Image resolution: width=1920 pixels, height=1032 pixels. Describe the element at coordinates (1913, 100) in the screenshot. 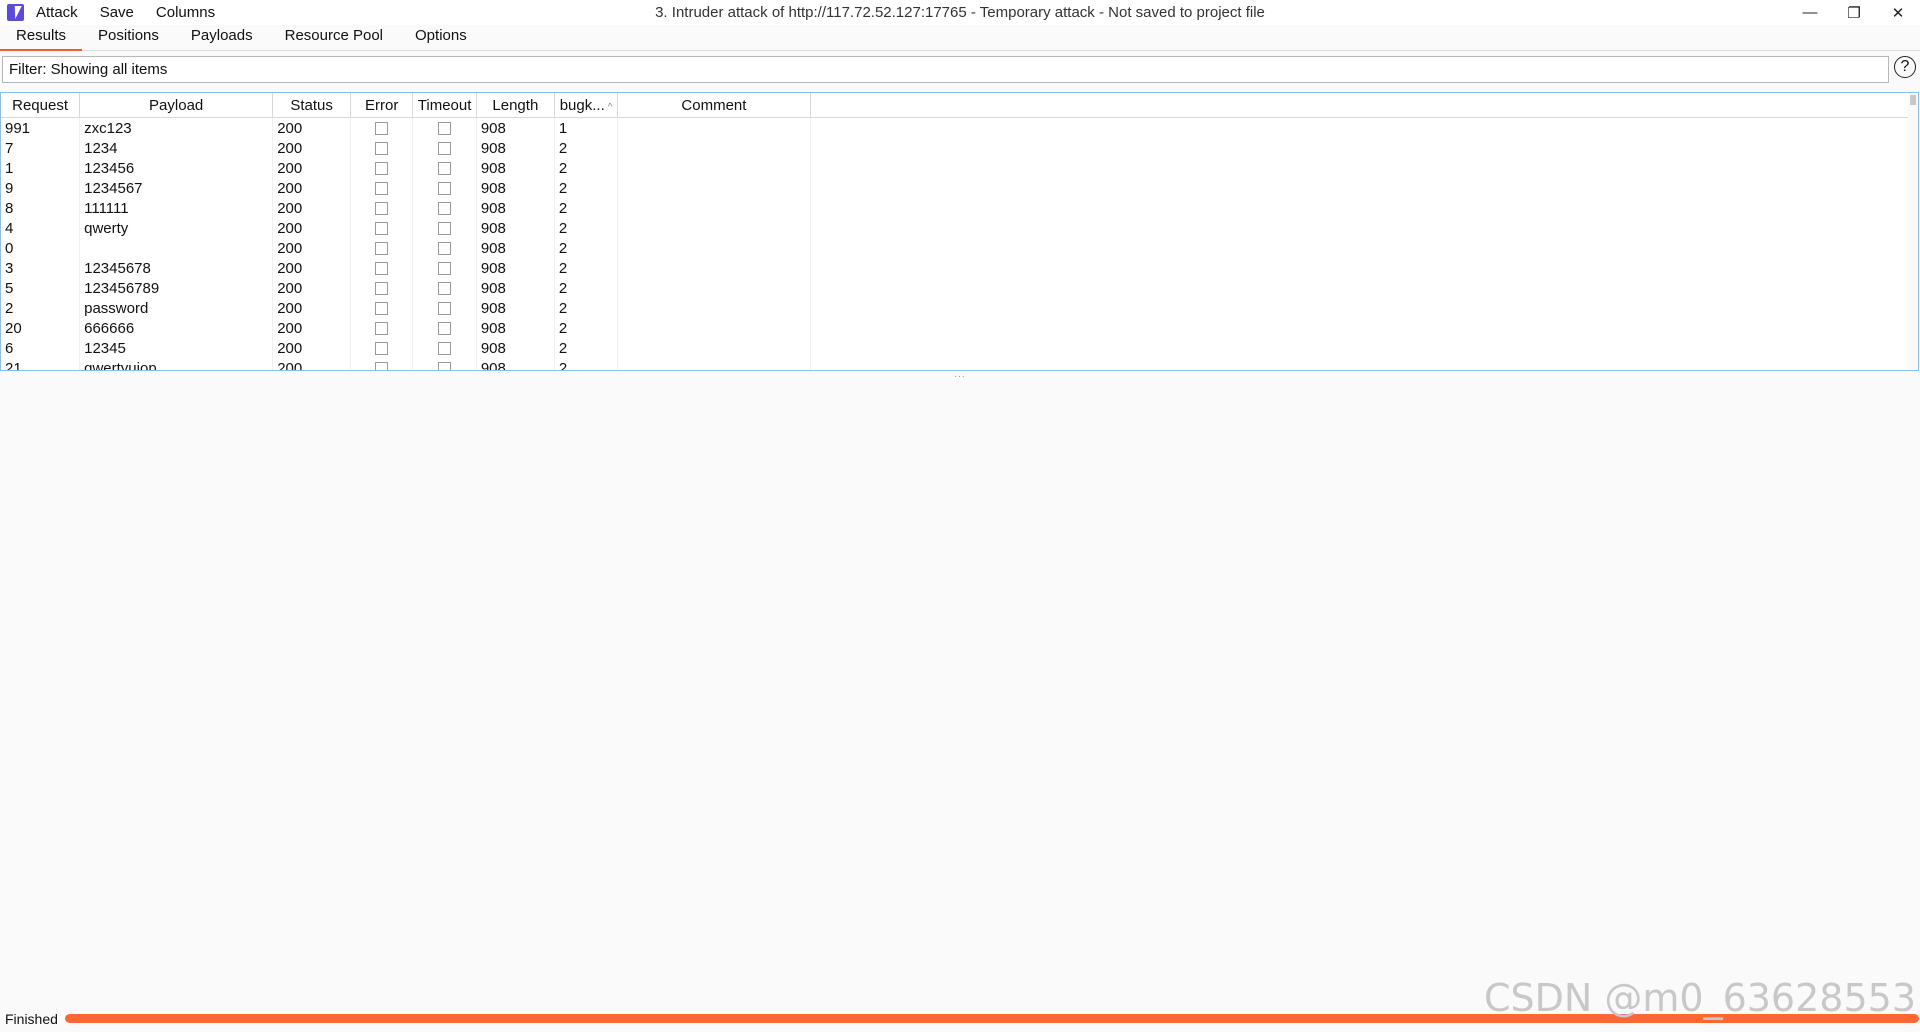

I see `scrollbar-thumb` at that location.